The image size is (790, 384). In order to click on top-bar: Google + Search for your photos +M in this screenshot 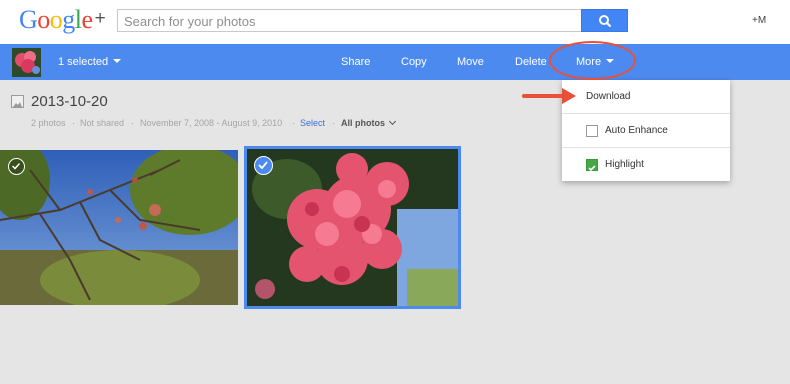, I will do `click(395, 22)`.